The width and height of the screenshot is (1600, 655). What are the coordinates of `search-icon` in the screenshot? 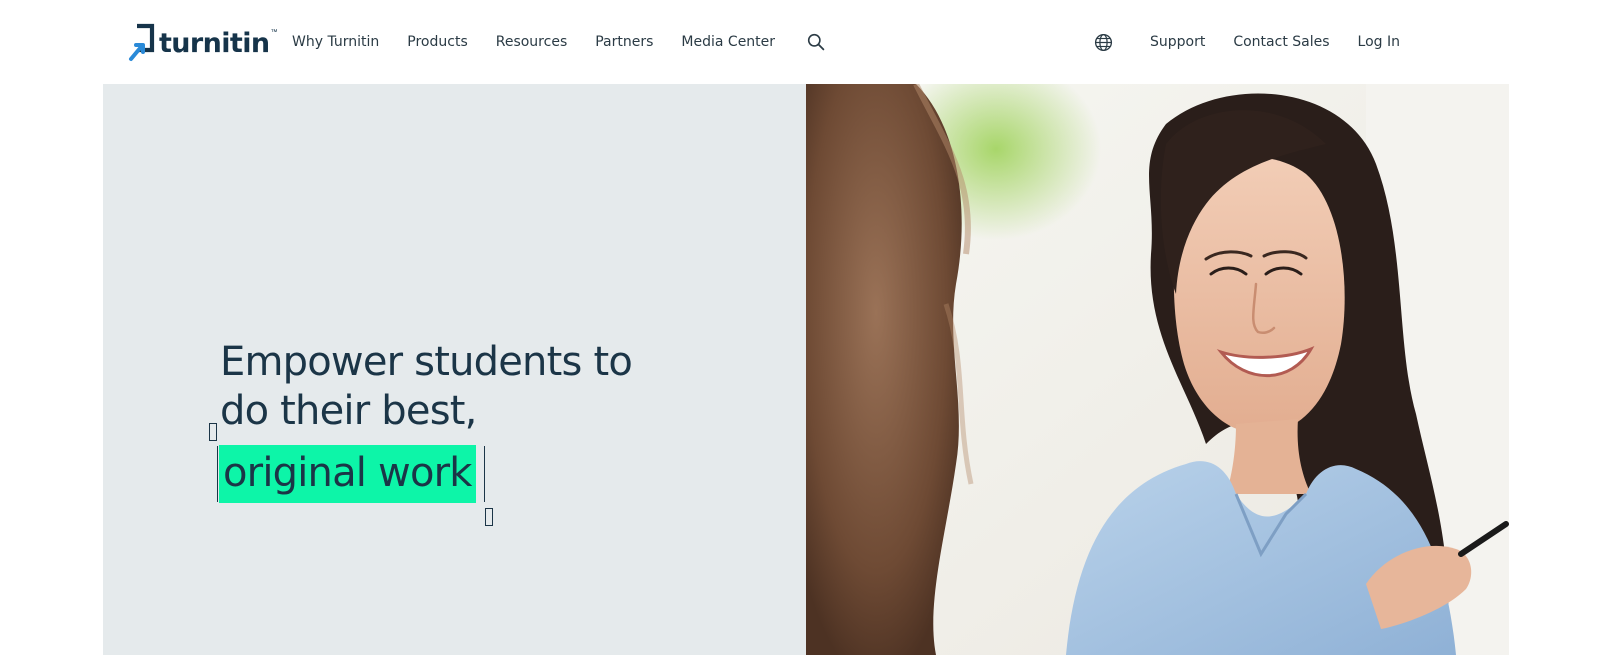 It's located at (816, 42).